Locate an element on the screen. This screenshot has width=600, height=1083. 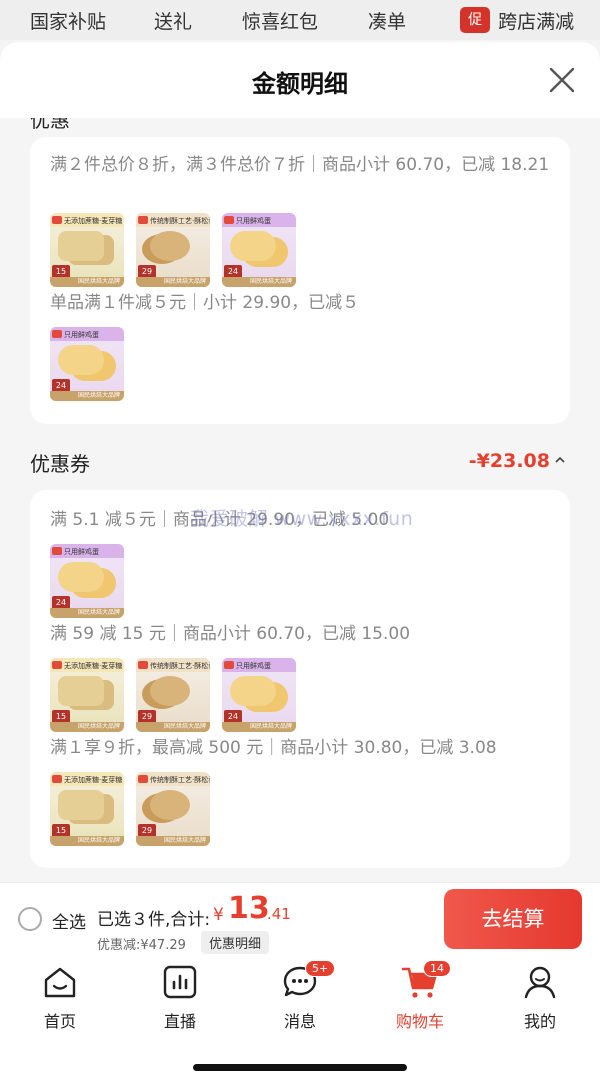
cart-badge: 14 is located at coordinates (437, 968).